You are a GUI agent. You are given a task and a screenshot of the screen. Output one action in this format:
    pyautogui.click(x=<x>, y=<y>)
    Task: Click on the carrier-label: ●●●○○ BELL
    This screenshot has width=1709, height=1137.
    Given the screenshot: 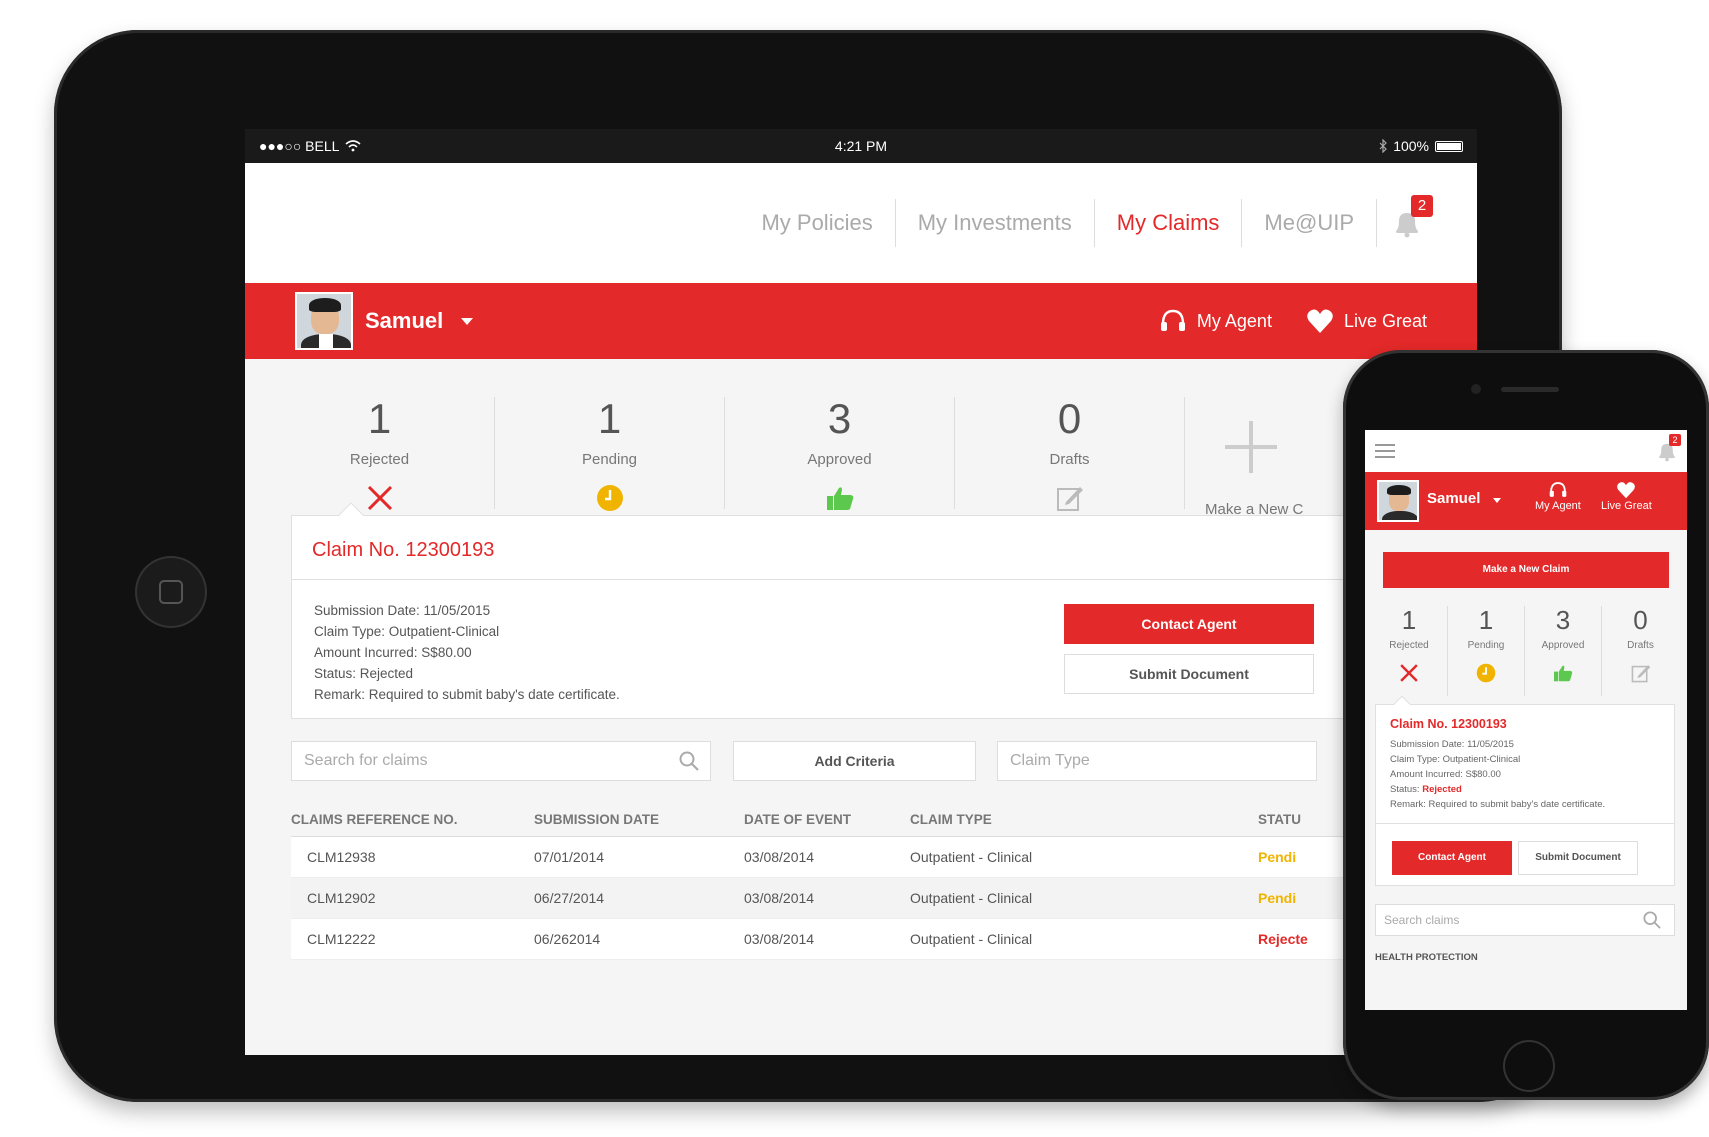 What is the action you would take?
    pyautogui.click(x=299, y=146)
    